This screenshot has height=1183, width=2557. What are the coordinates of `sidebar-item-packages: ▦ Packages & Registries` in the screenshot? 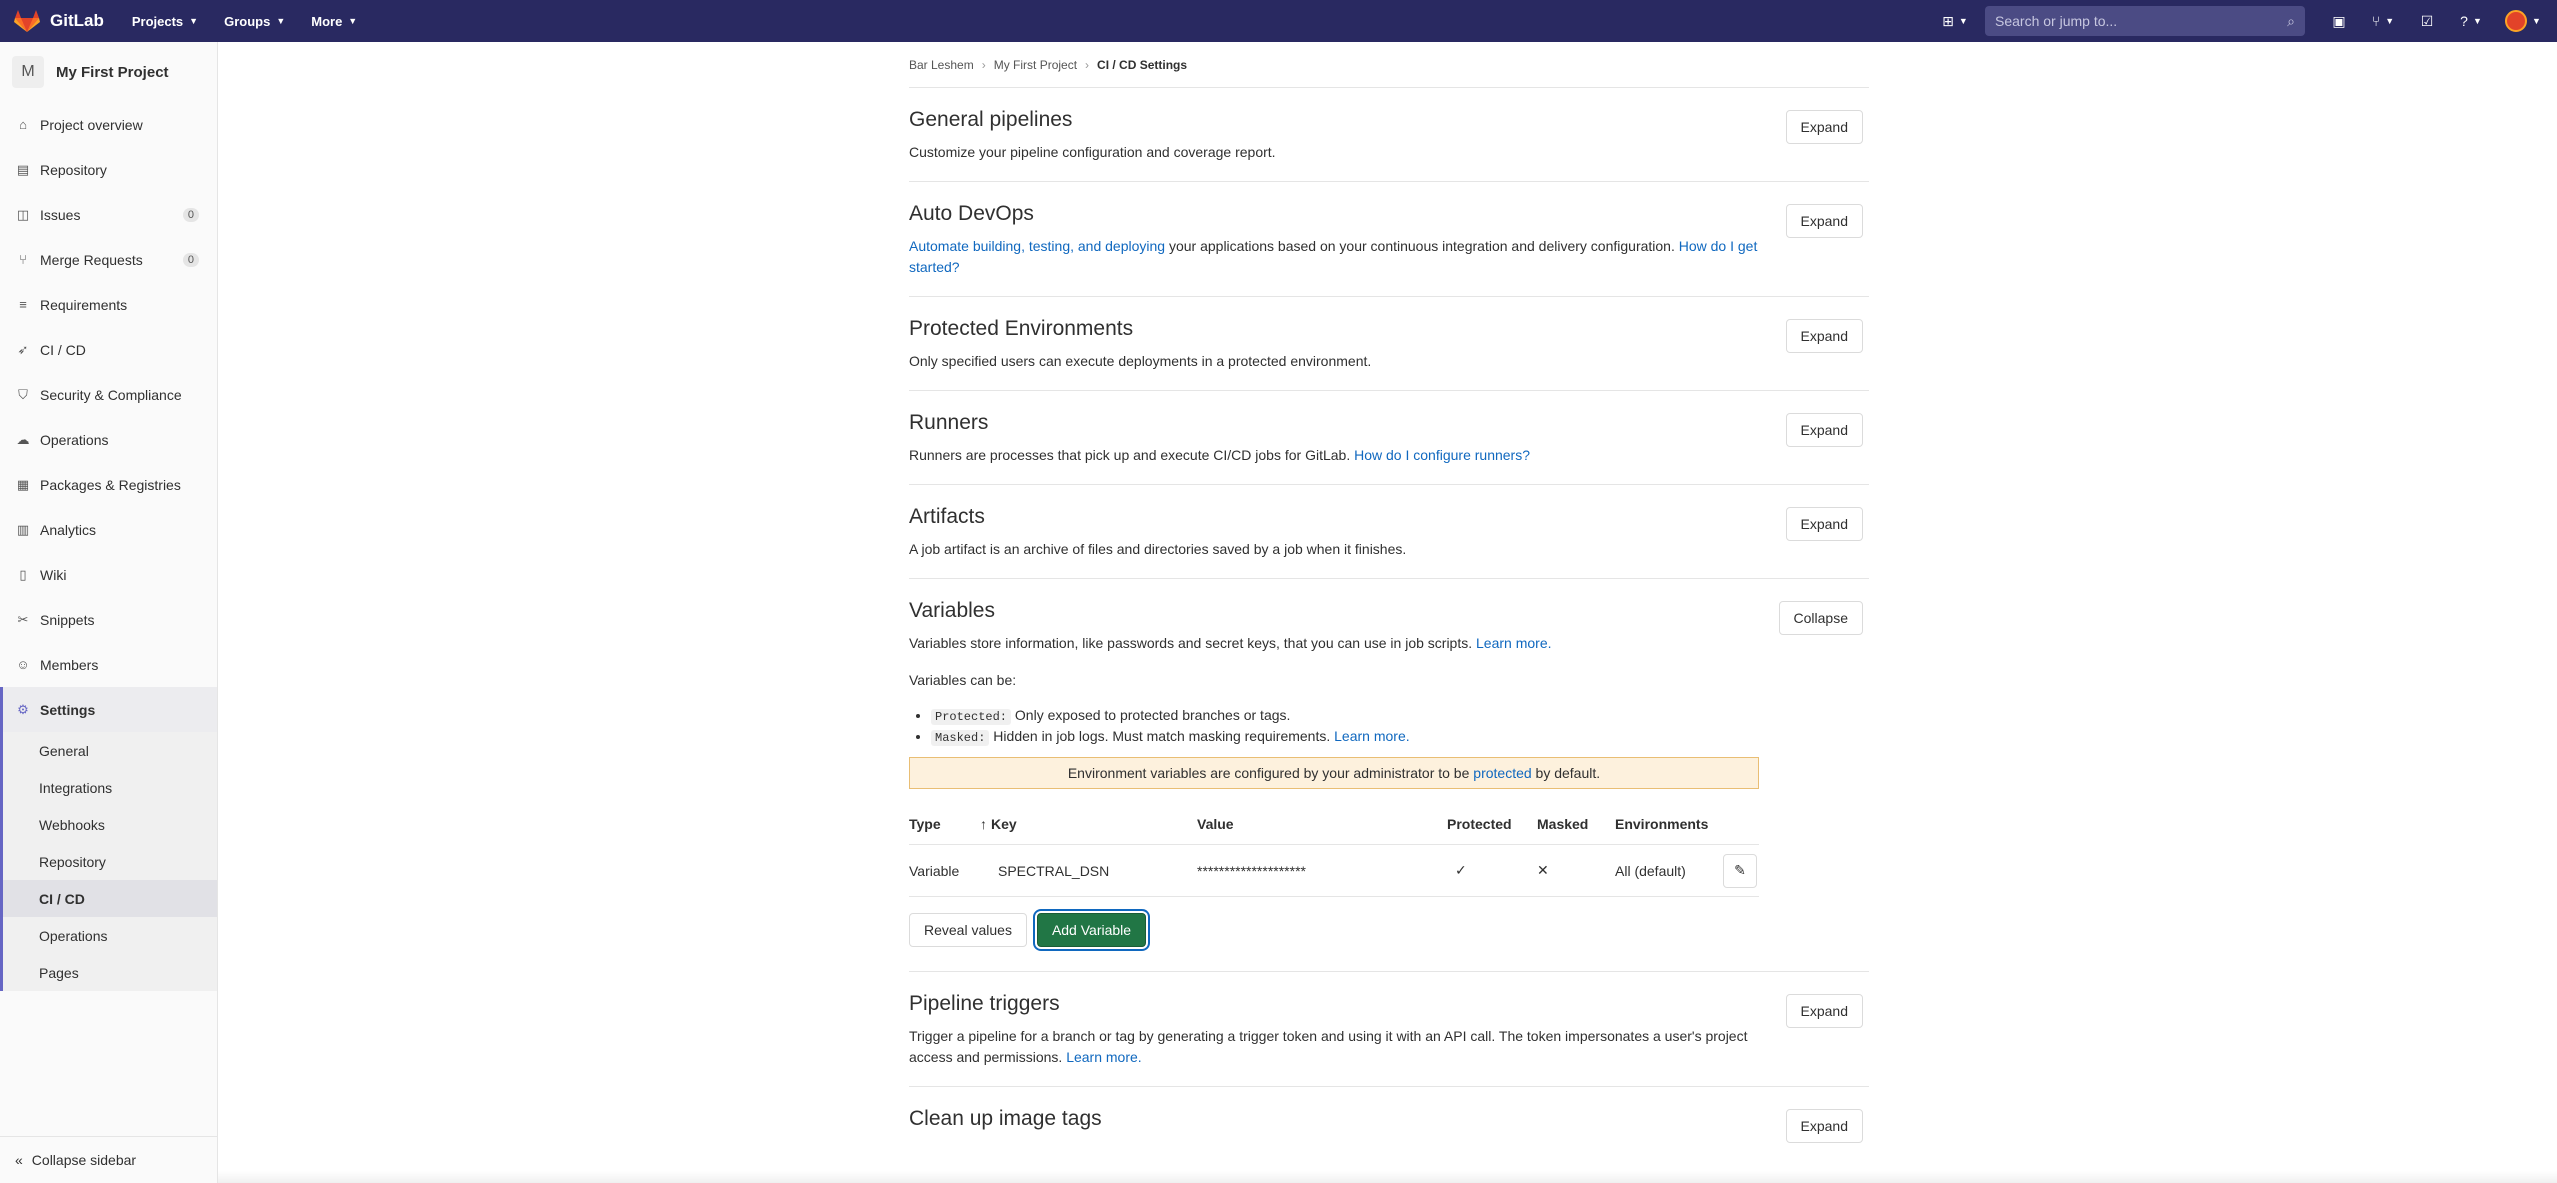 It's located at (108, 484).